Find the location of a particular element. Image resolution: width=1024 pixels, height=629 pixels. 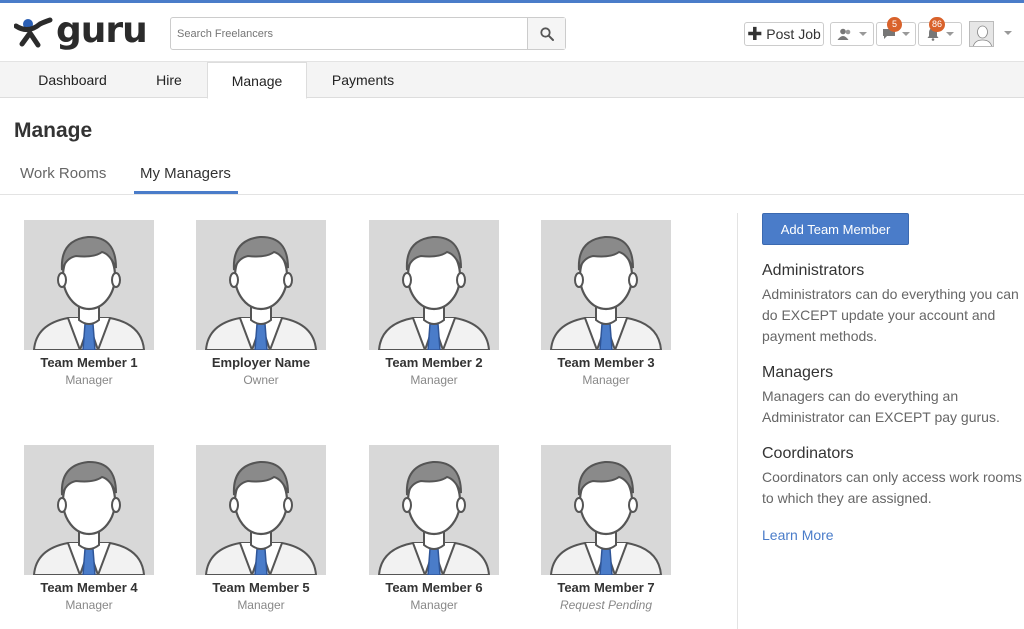

member-name: Team Member 6 is located at coordinates (434, 587).